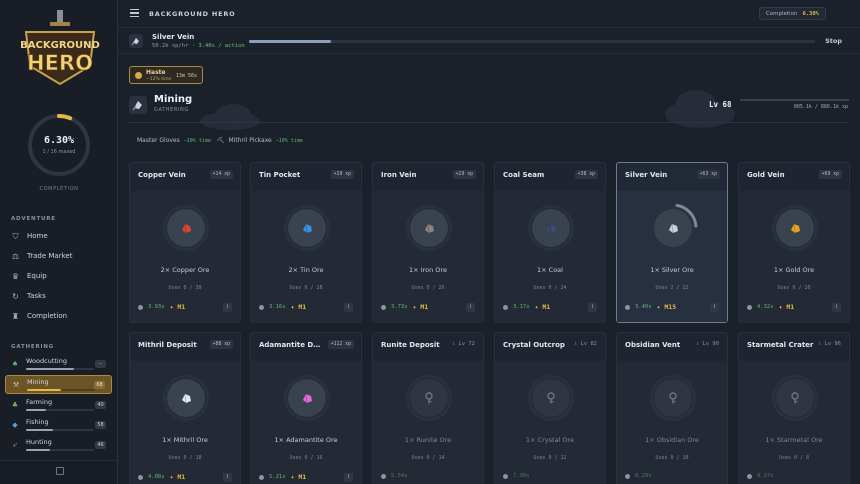 The image size is (860, 484). I want to click on skill-mining: ⚒ Mining 68, so click(58, 384).